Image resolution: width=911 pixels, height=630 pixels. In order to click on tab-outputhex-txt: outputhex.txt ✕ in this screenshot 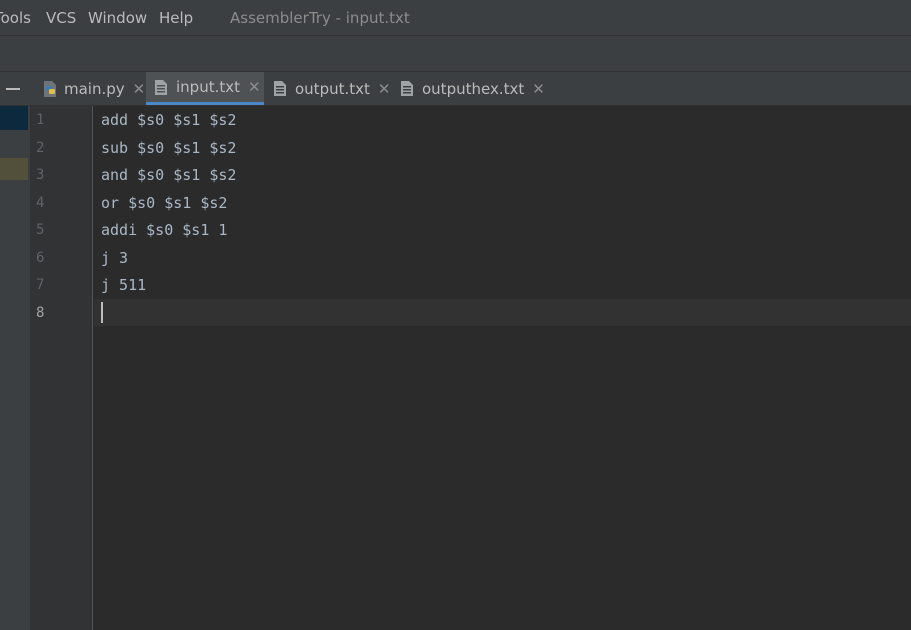, I will do `click(468, 88)`.